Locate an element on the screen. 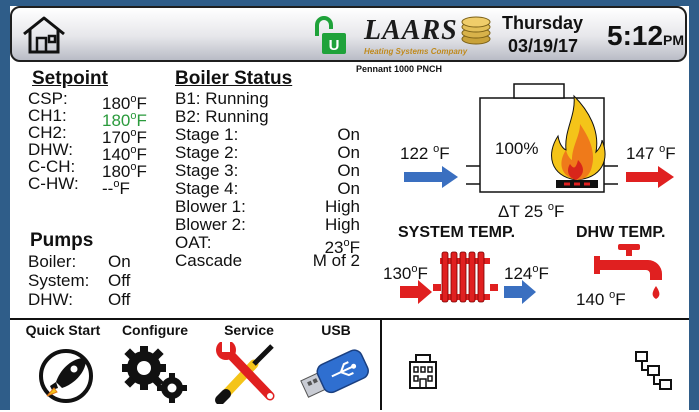 The width and height of the screenshot is (699, 412). boiler-flue is located at coordinates (539, 91).